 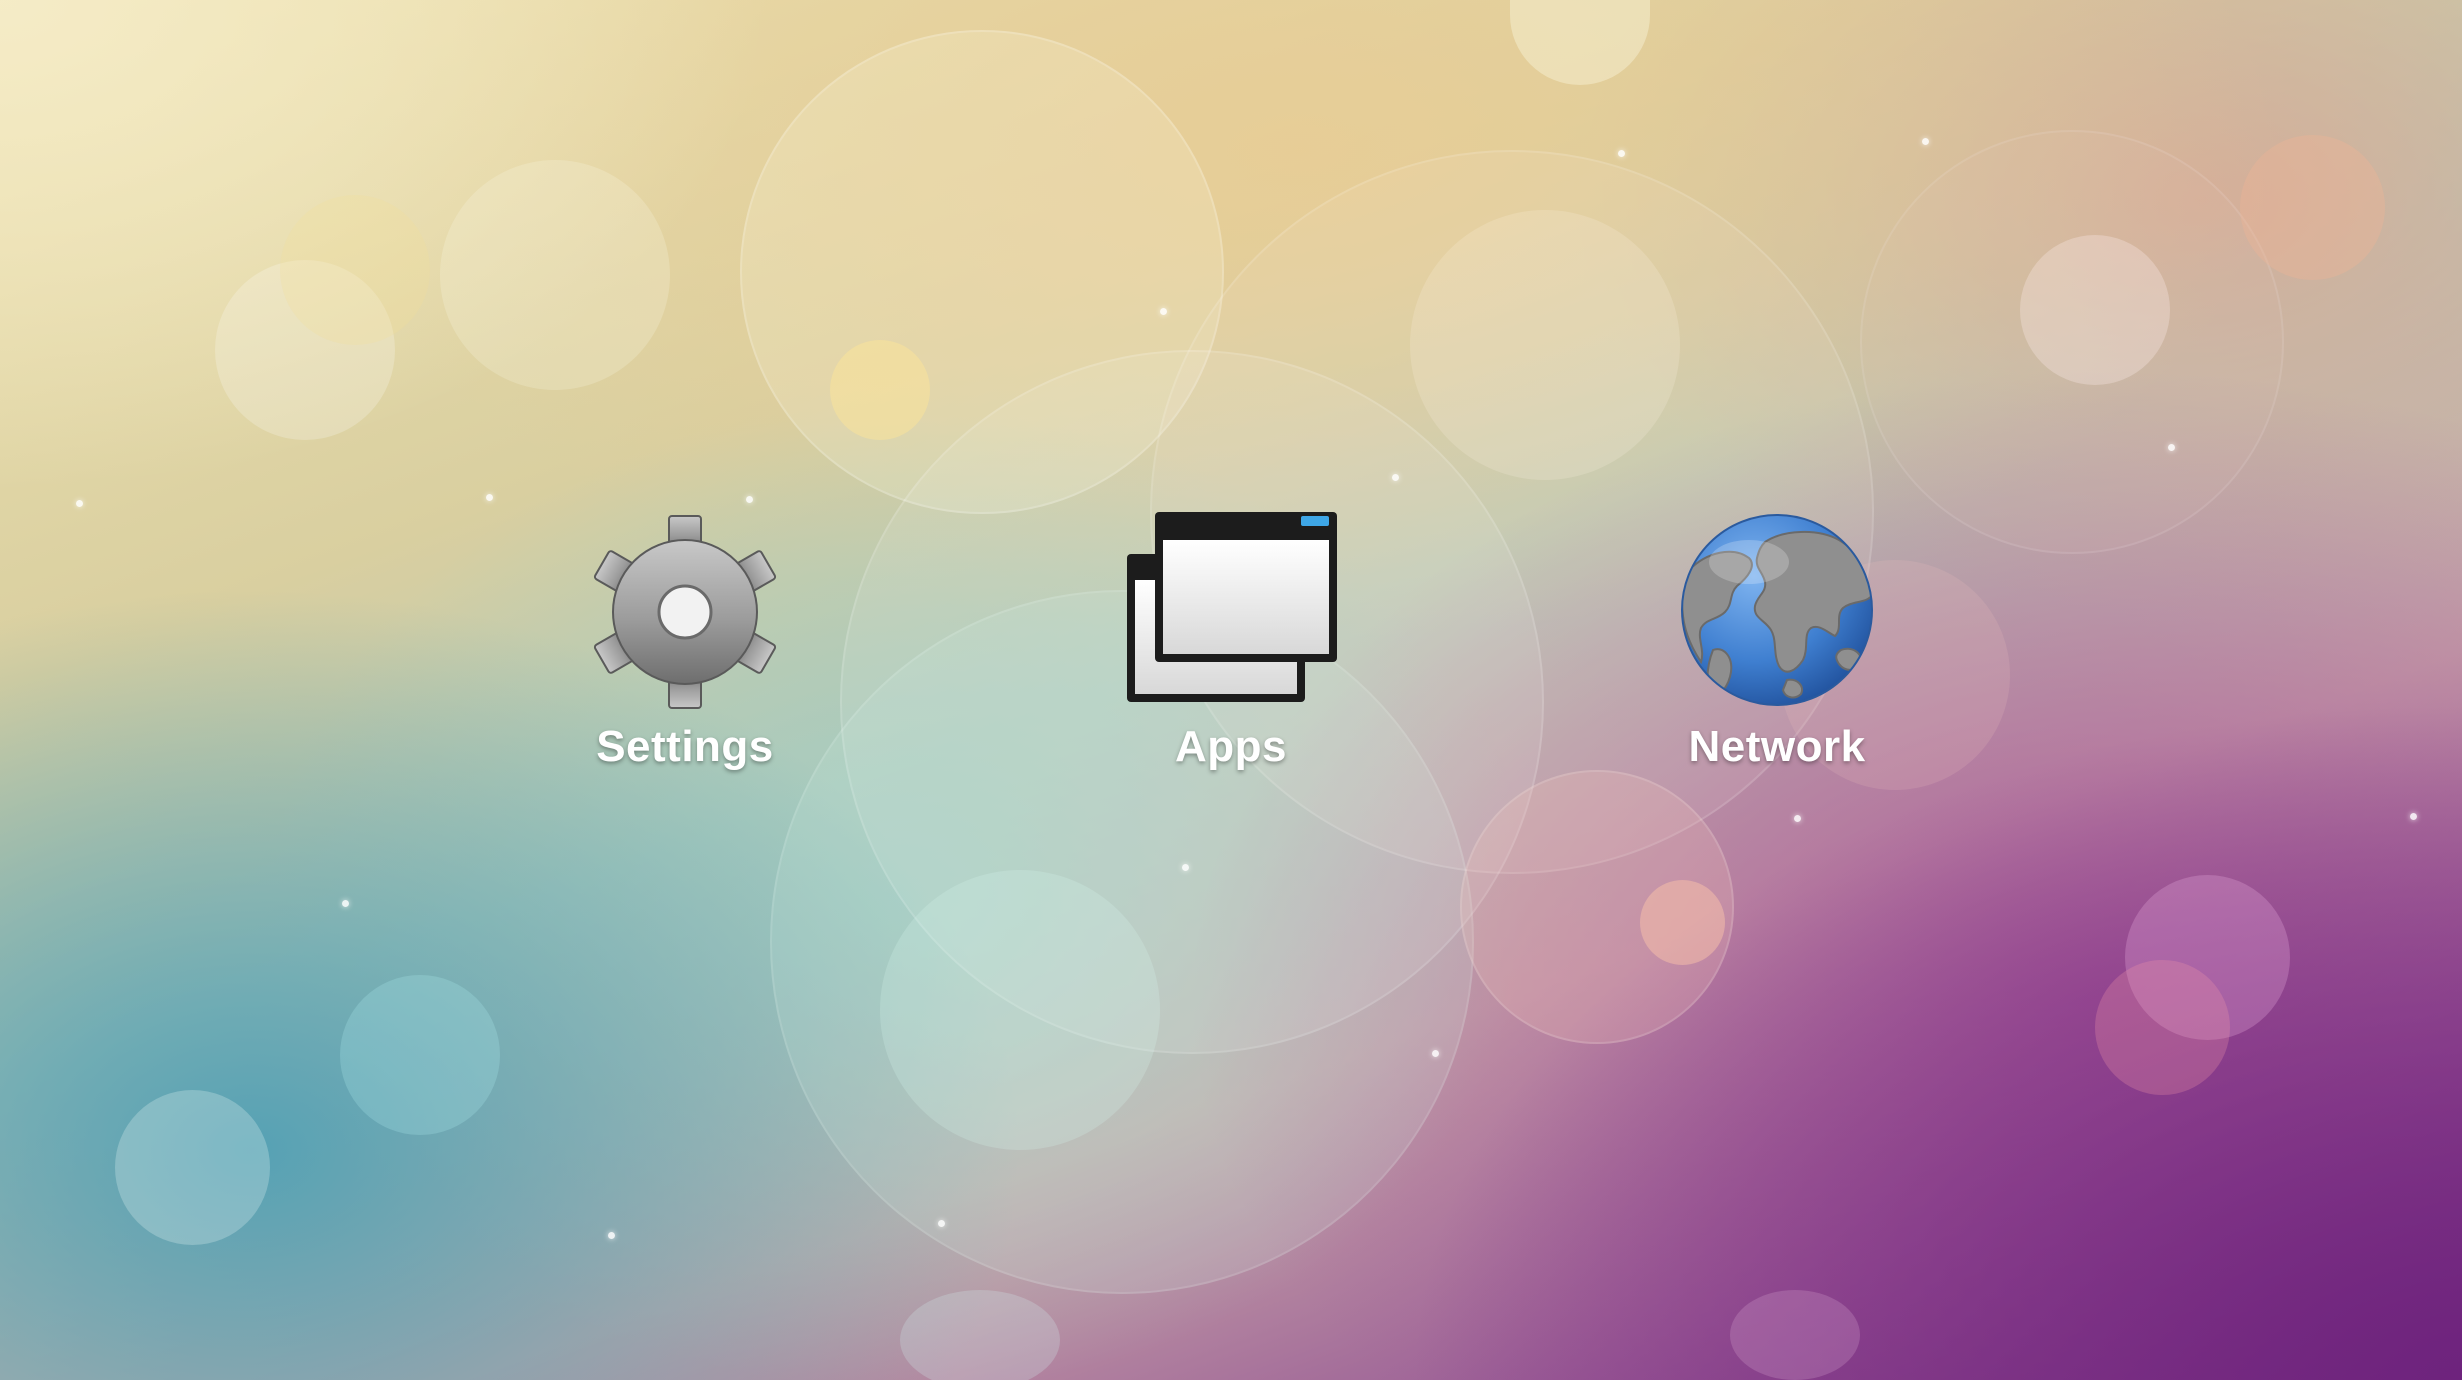 I want to click on apps-launcher: Apps, so click(x=1231, y=640).